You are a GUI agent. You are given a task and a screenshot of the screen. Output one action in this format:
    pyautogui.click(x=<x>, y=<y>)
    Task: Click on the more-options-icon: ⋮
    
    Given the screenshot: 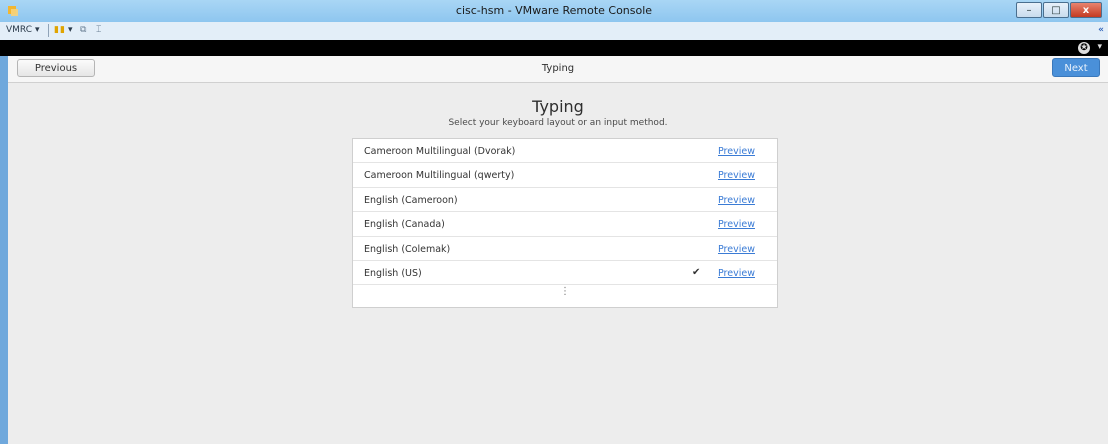 What is the action you would take?
    pyautogui.click(x=565, y=292)
    